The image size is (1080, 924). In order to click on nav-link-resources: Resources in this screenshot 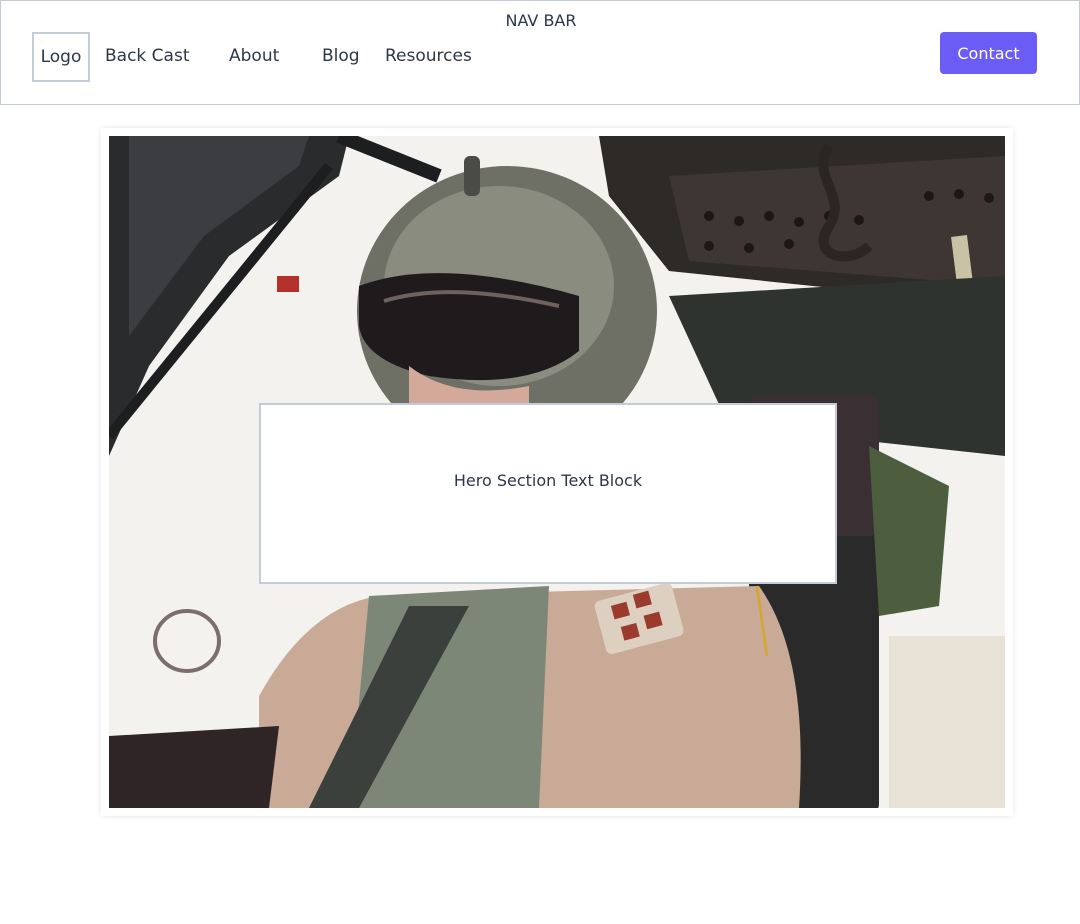, I will do `click(428, 56)`.